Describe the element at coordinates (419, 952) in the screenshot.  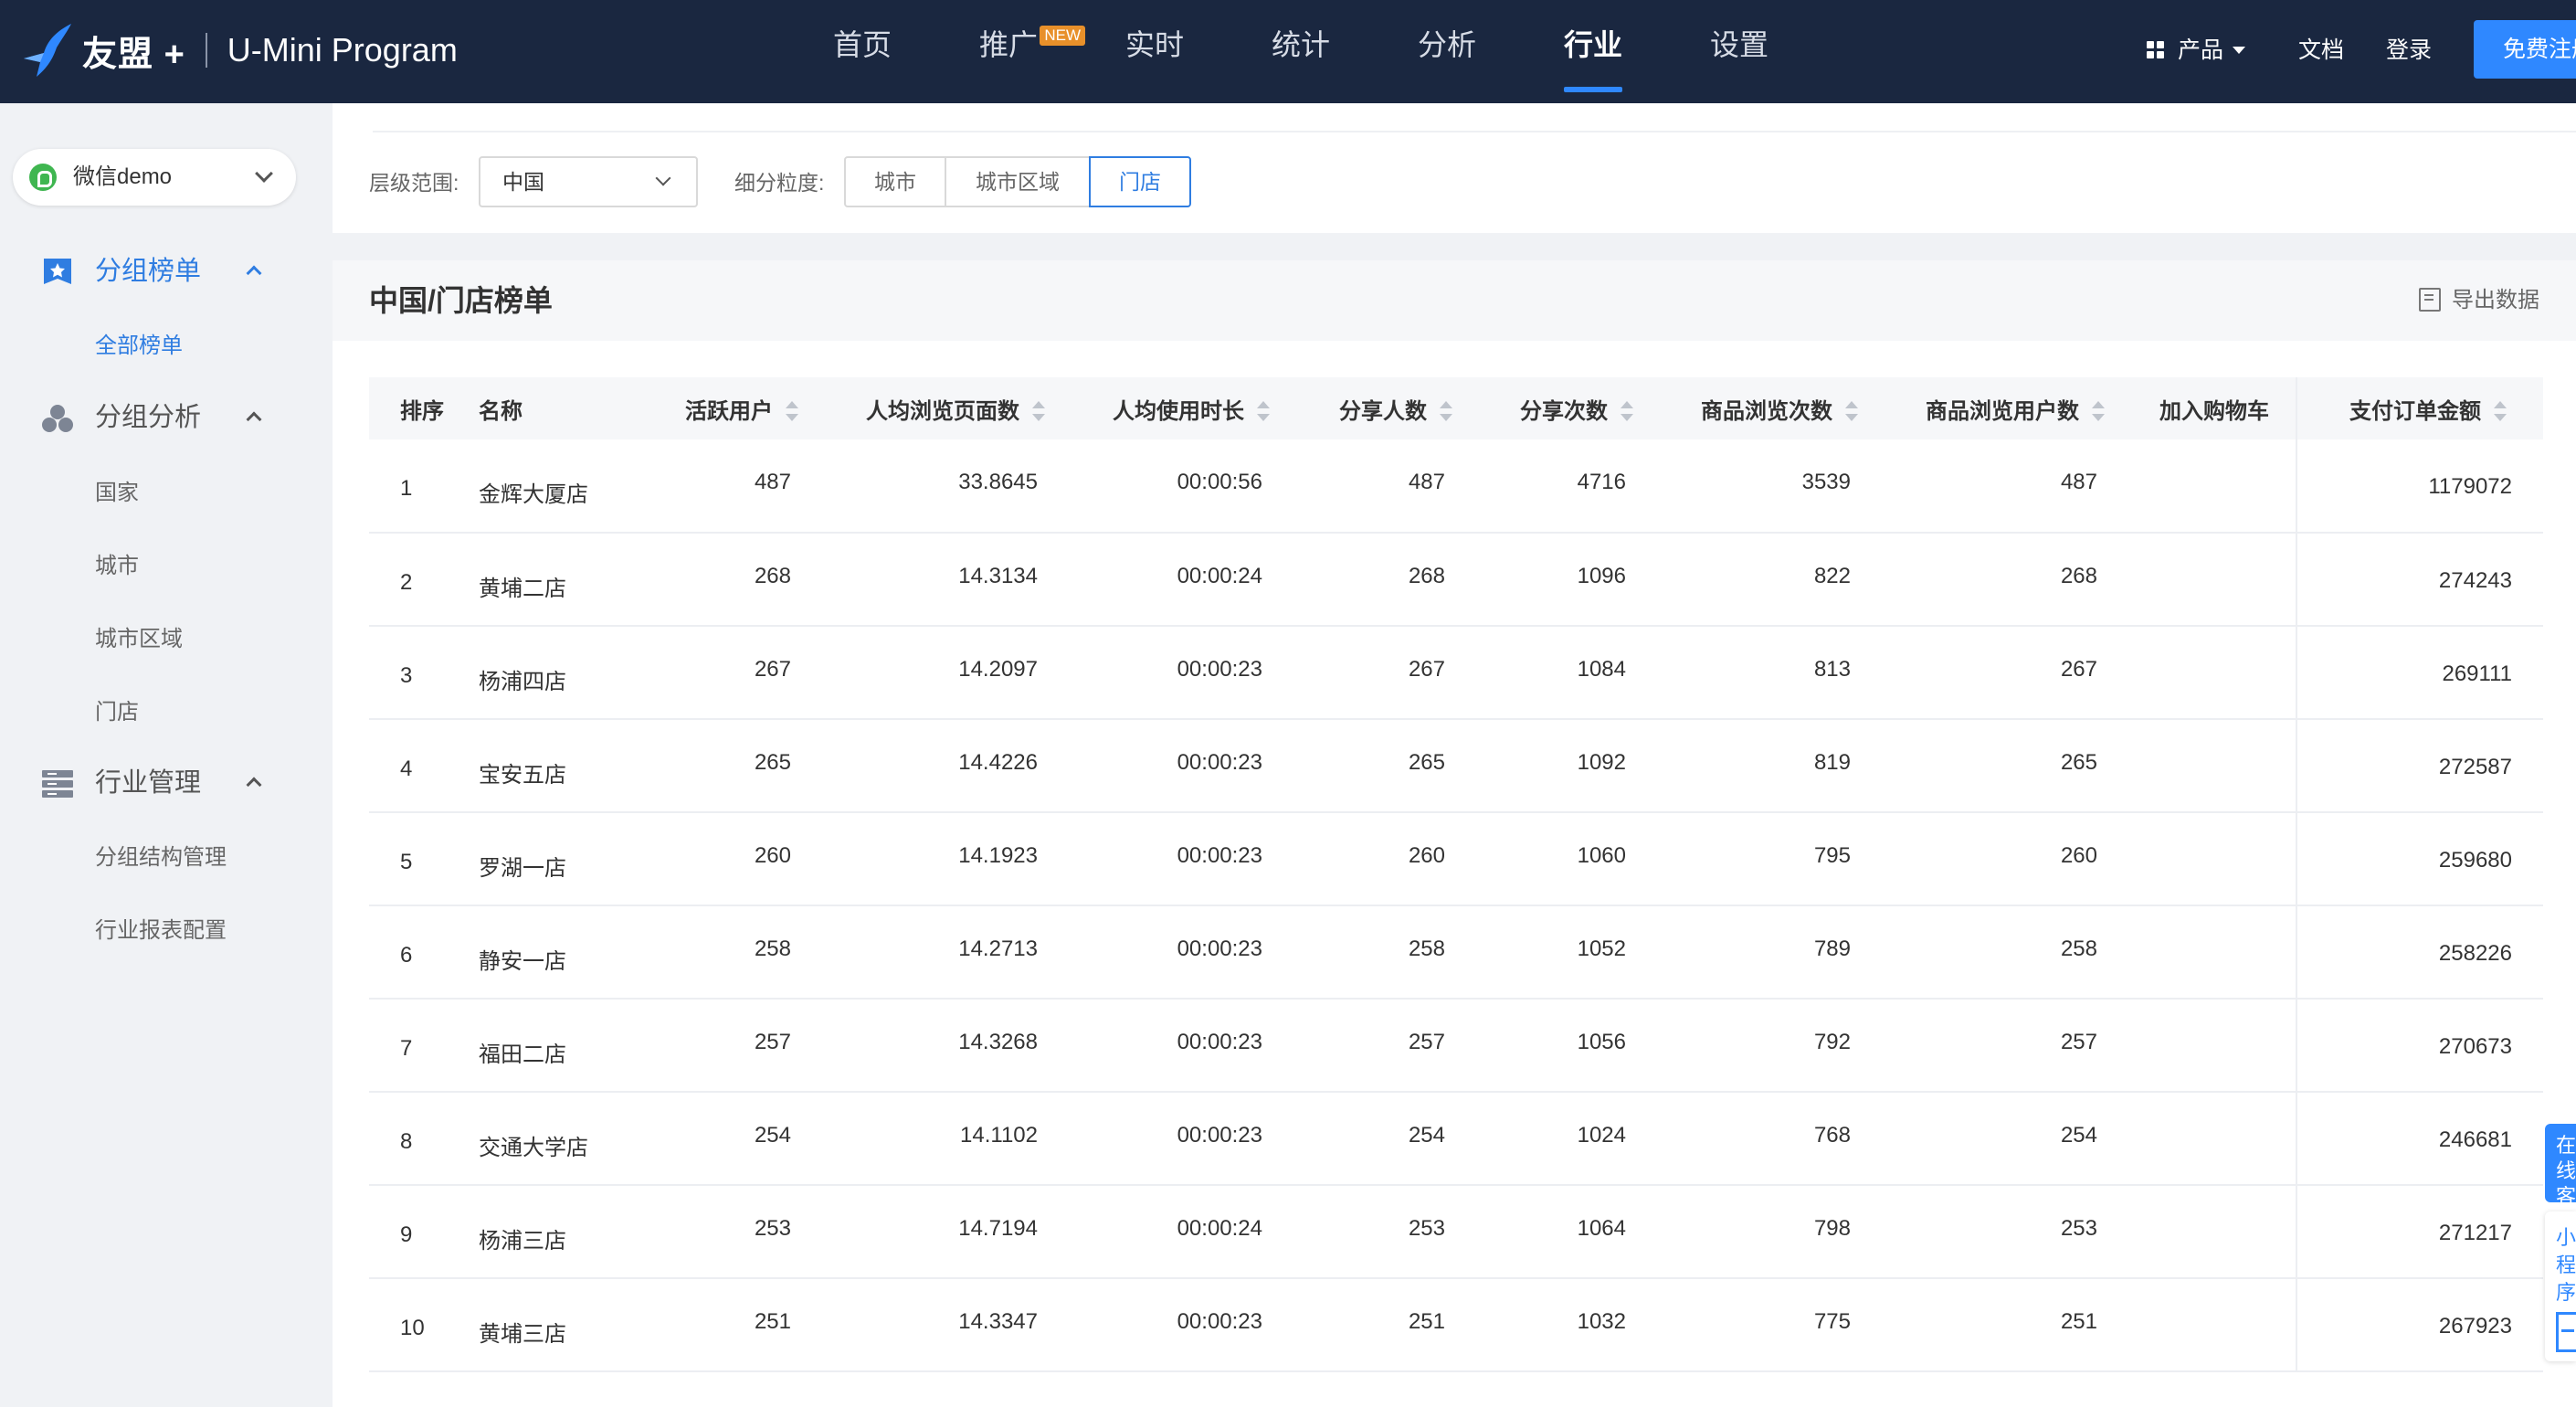
I see `rank-cell: 6` at that location.